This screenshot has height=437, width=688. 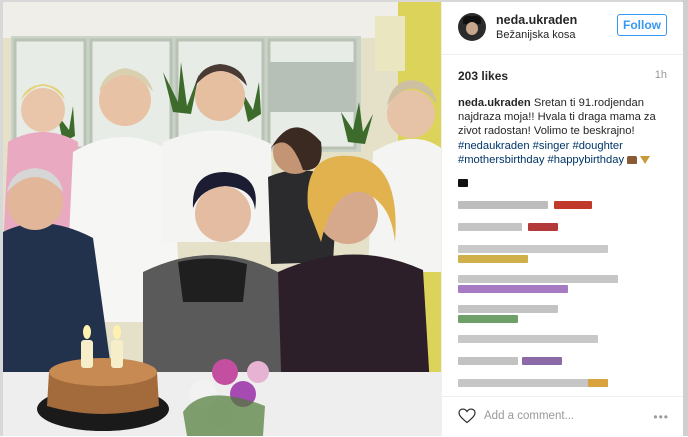 I want to click on more-icon: •••, so click(x=661, y=417).